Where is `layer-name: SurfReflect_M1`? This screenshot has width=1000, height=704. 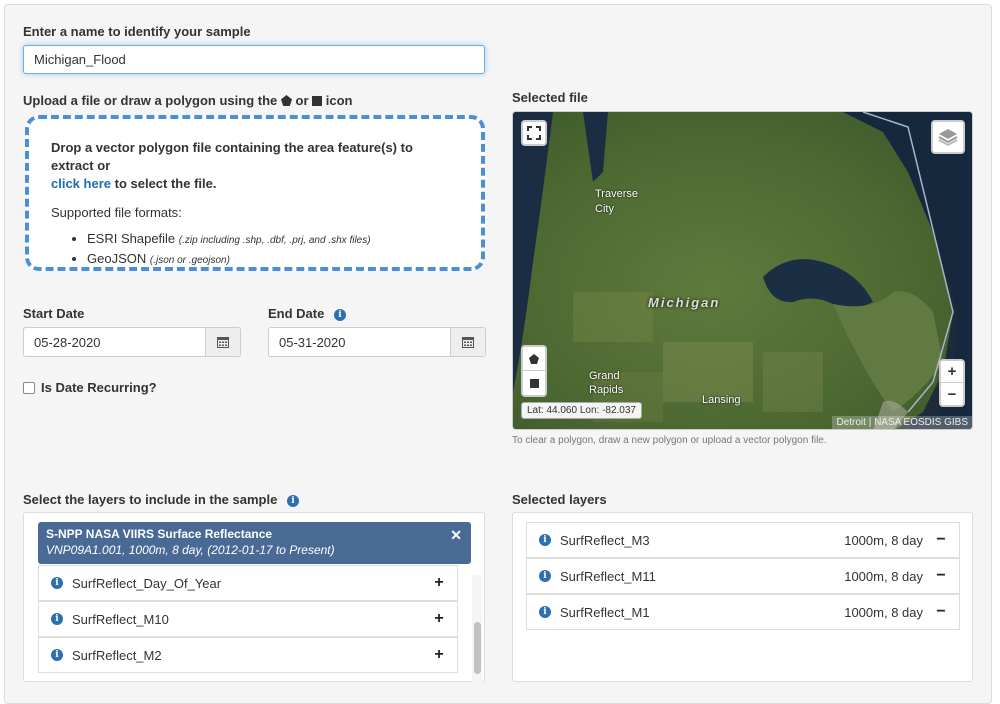
layer-name: SurfReflect_M1 is located at coordinates (605, 612).